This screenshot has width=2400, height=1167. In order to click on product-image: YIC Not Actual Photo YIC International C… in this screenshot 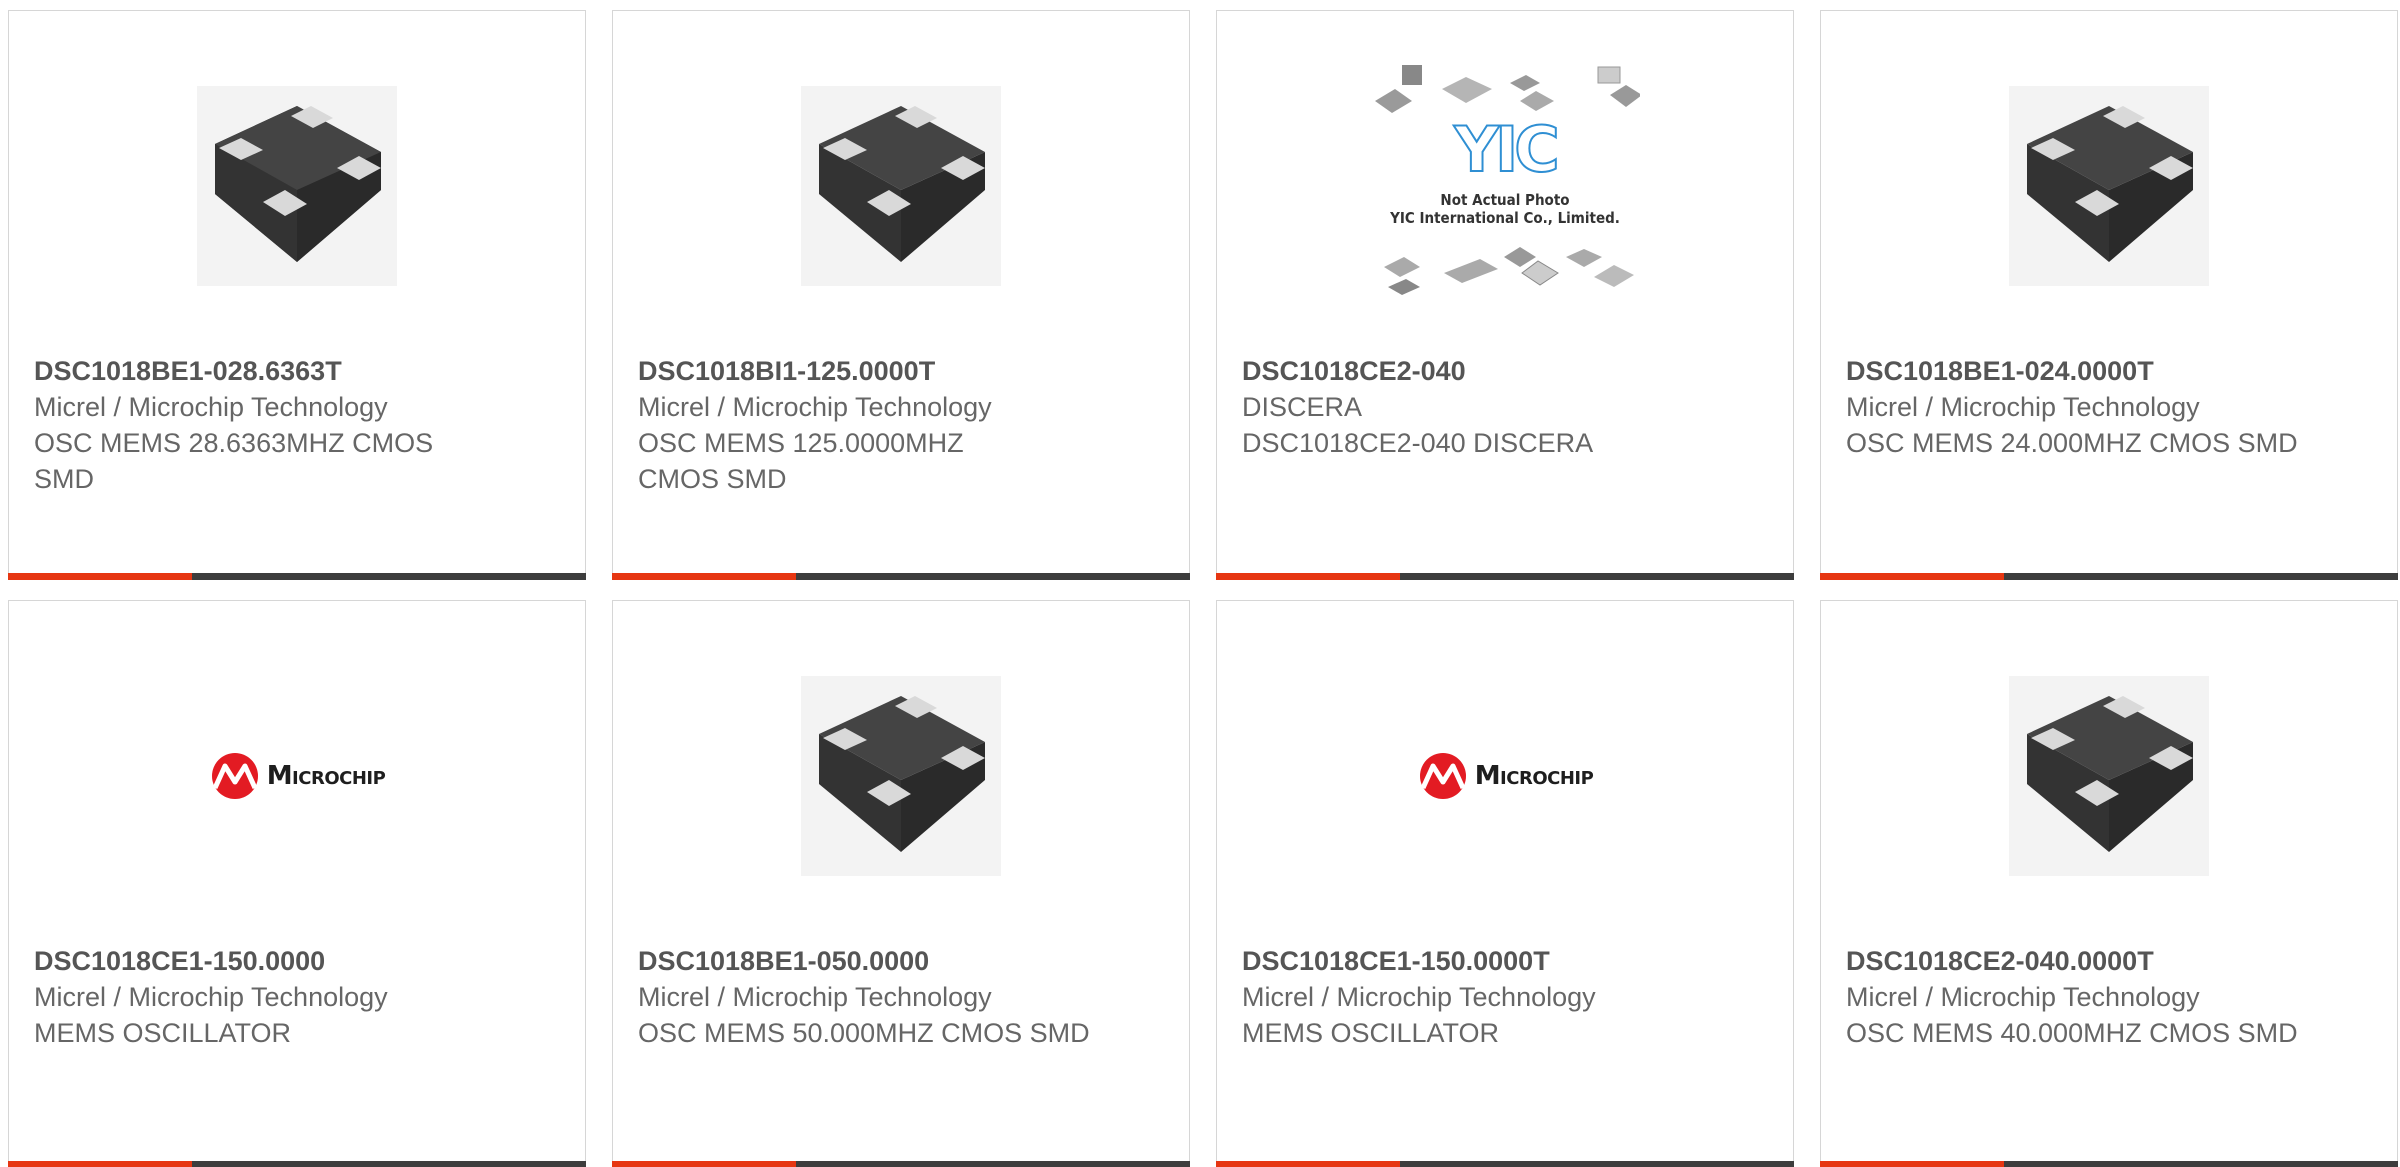, I will do `click(1505, 181)`.